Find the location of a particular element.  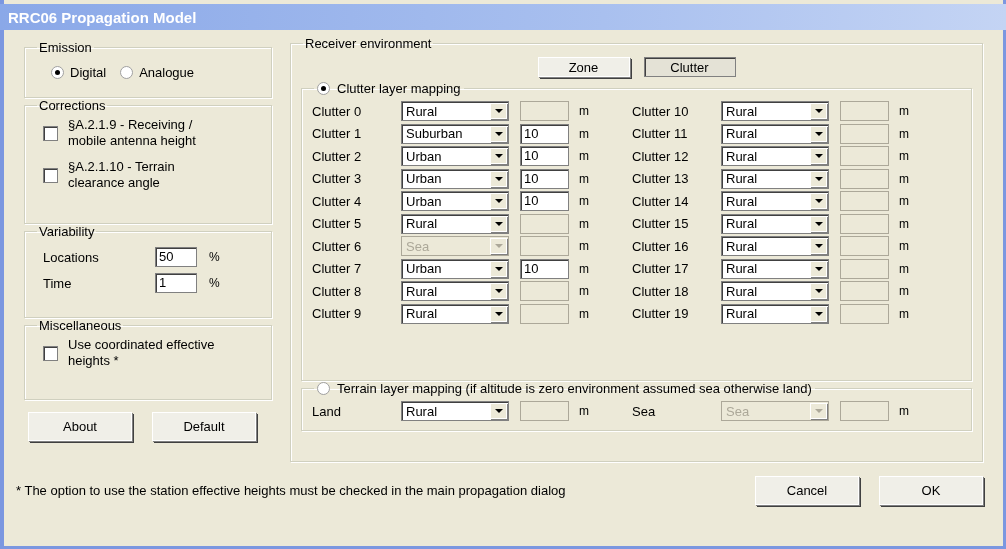

group-title: Receiver environment is located at coordinates (368, 43).